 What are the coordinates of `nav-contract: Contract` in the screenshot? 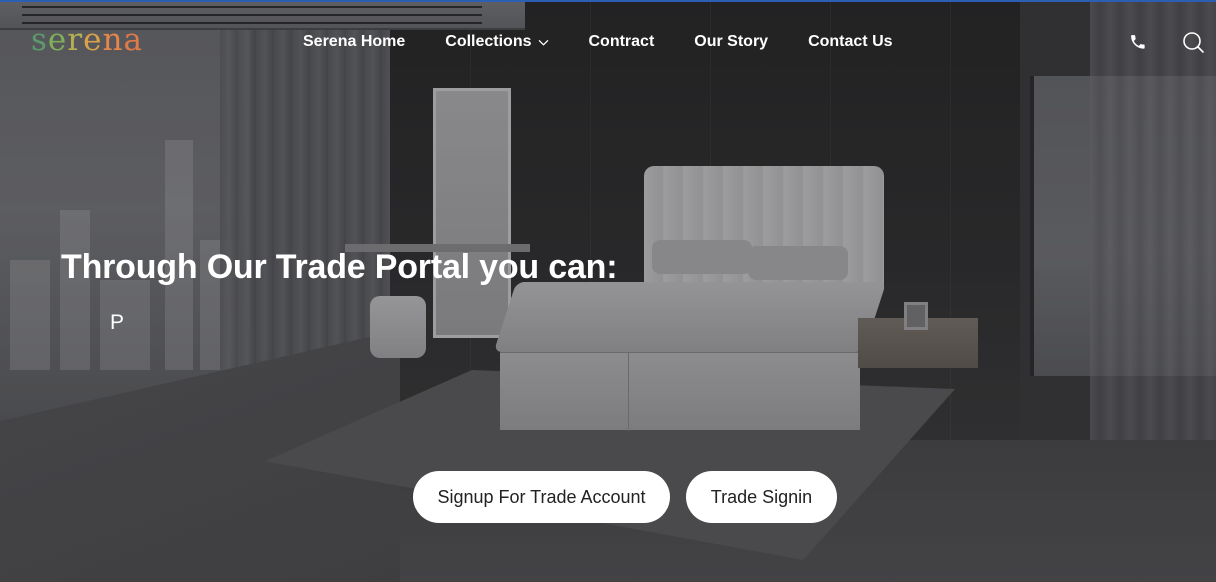 It's located at (622, 42).